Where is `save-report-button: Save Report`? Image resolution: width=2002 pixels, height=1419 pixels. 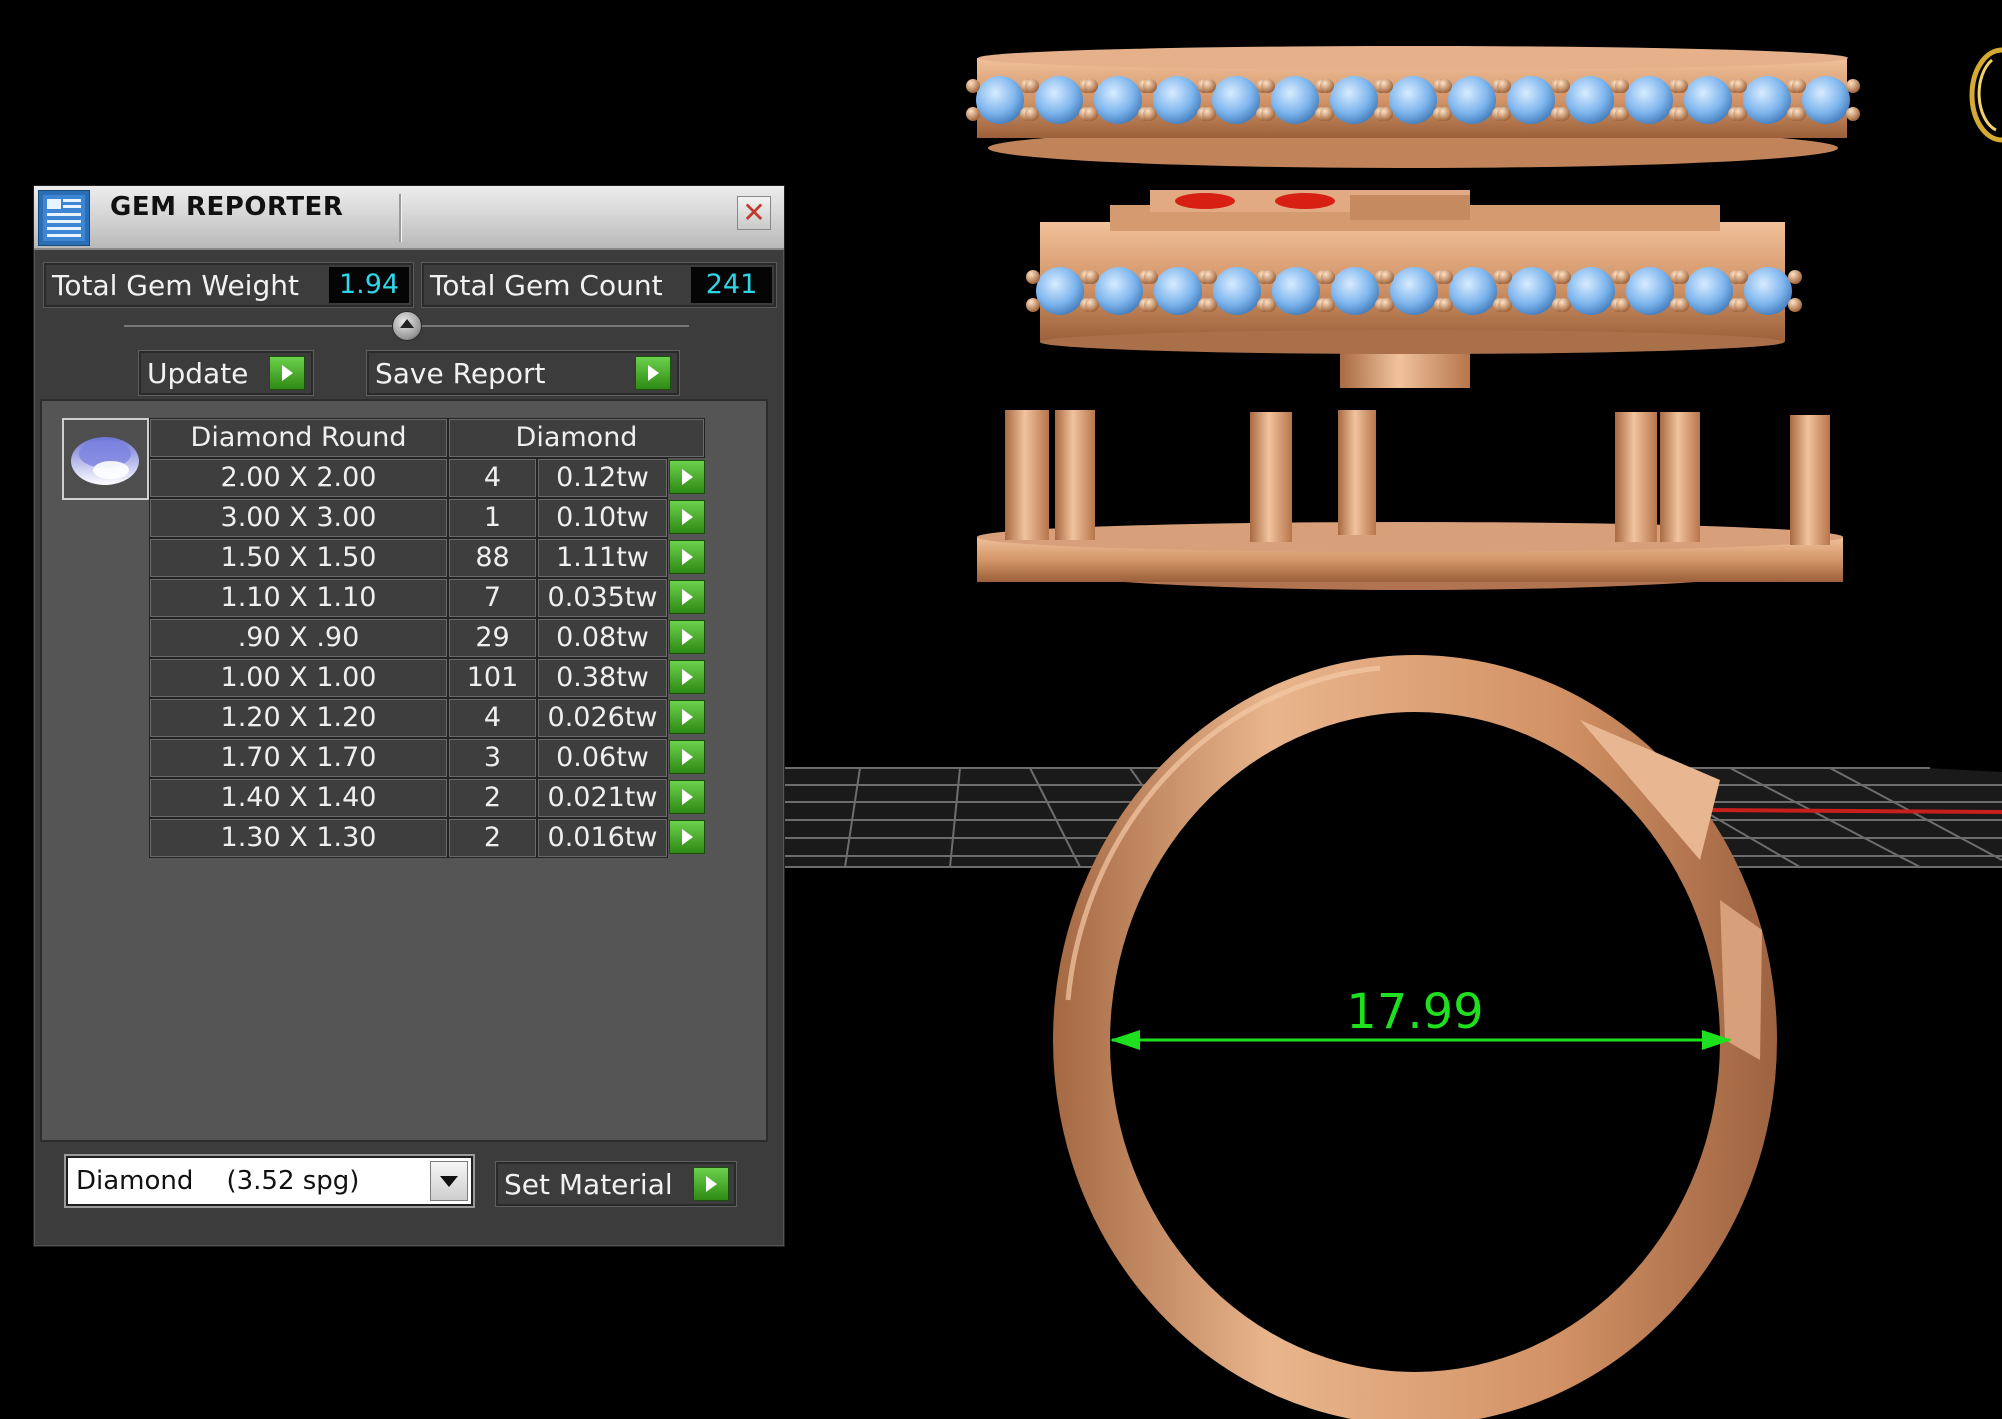 save-report-button: Save Report is located at coordinates (523, 373).